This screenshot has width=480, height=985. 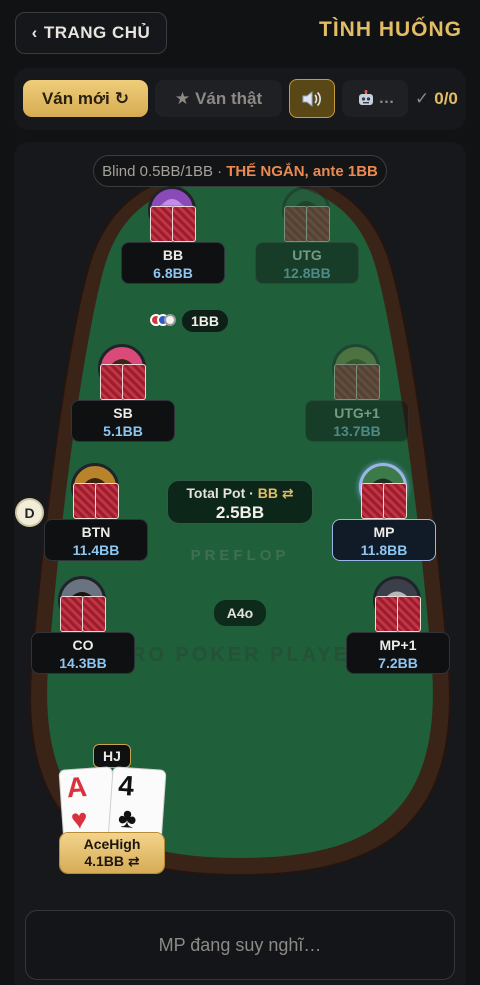 I want to click on seat-plate: UTG+1 13.7BB, so click(x=357, y=421).